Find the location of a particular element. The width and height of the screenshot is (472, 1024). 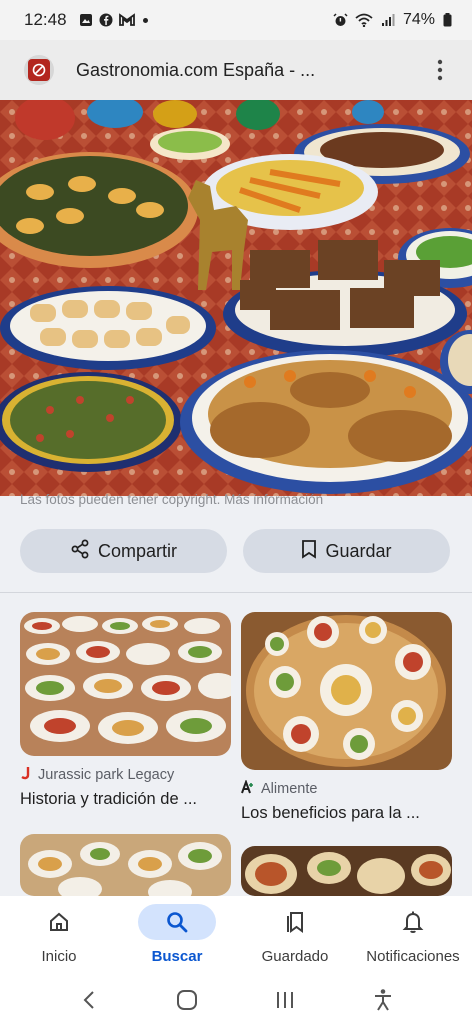

save-button: Guardar is located at coordinates (346, 551).